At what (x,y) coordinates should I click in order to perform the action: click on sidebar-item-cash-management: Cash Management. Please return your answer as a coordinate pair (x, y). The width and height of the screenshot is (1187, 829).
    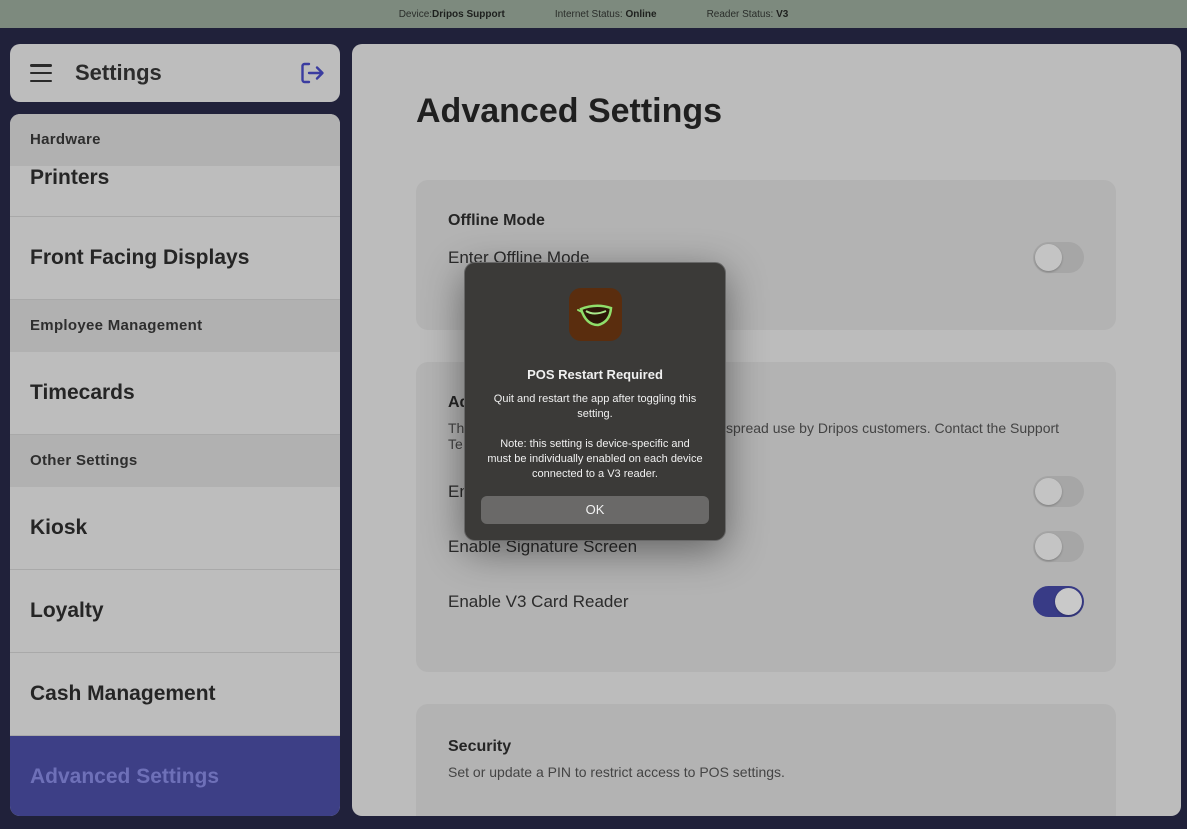
    Looking at the image, I should click on (175, 694).